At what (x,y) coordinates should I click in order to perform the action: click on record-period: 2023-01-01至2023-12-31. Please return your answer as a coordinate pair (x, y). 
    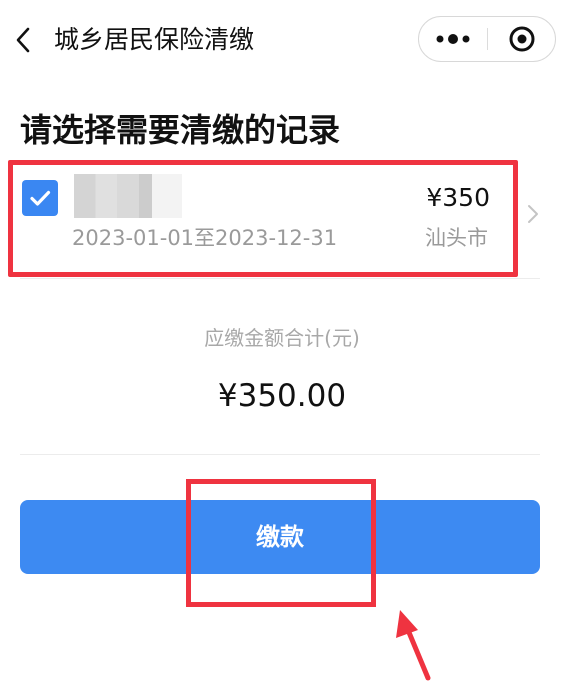
    Looking at the image, I should click on (205, 238).